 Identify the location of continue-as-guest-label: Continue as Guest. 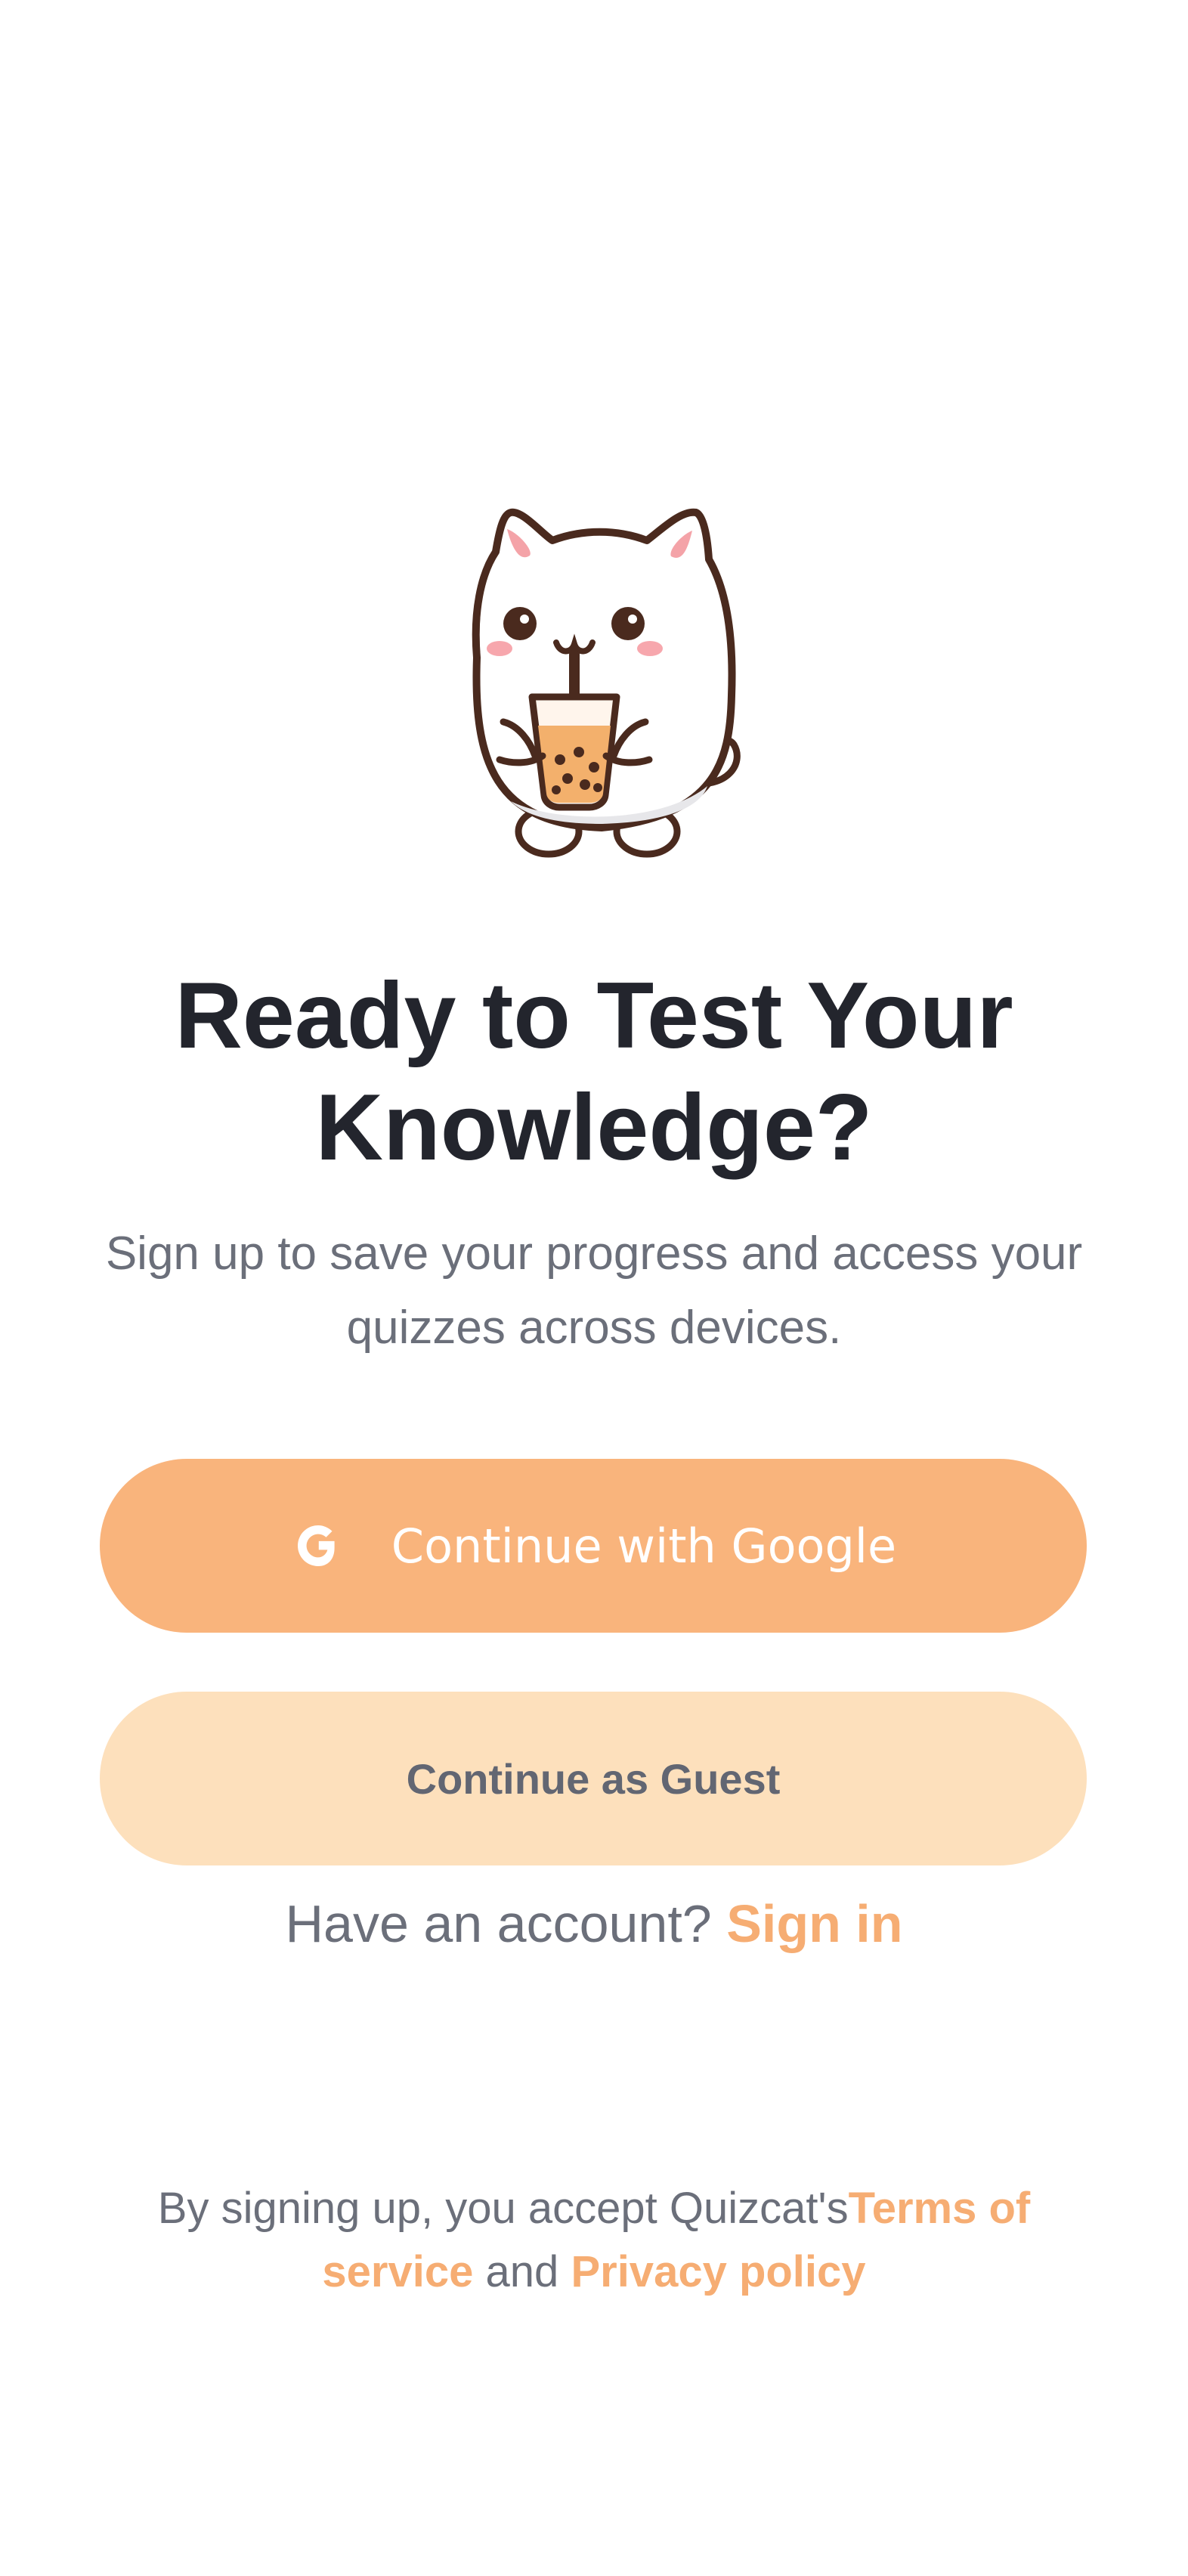
(593, 1778).